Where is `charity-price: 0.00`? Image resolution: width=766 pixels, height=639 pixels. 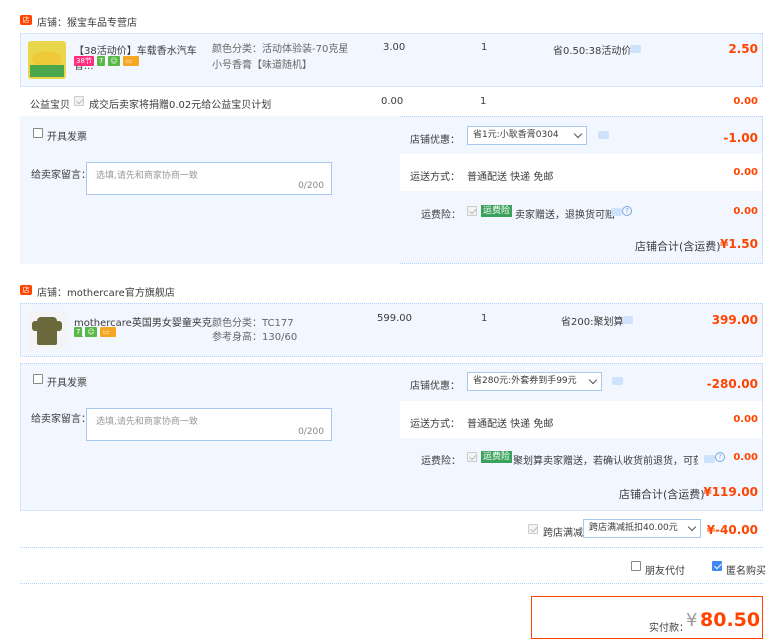 charity-price: 0.00 is located at coordinates (392, 101).